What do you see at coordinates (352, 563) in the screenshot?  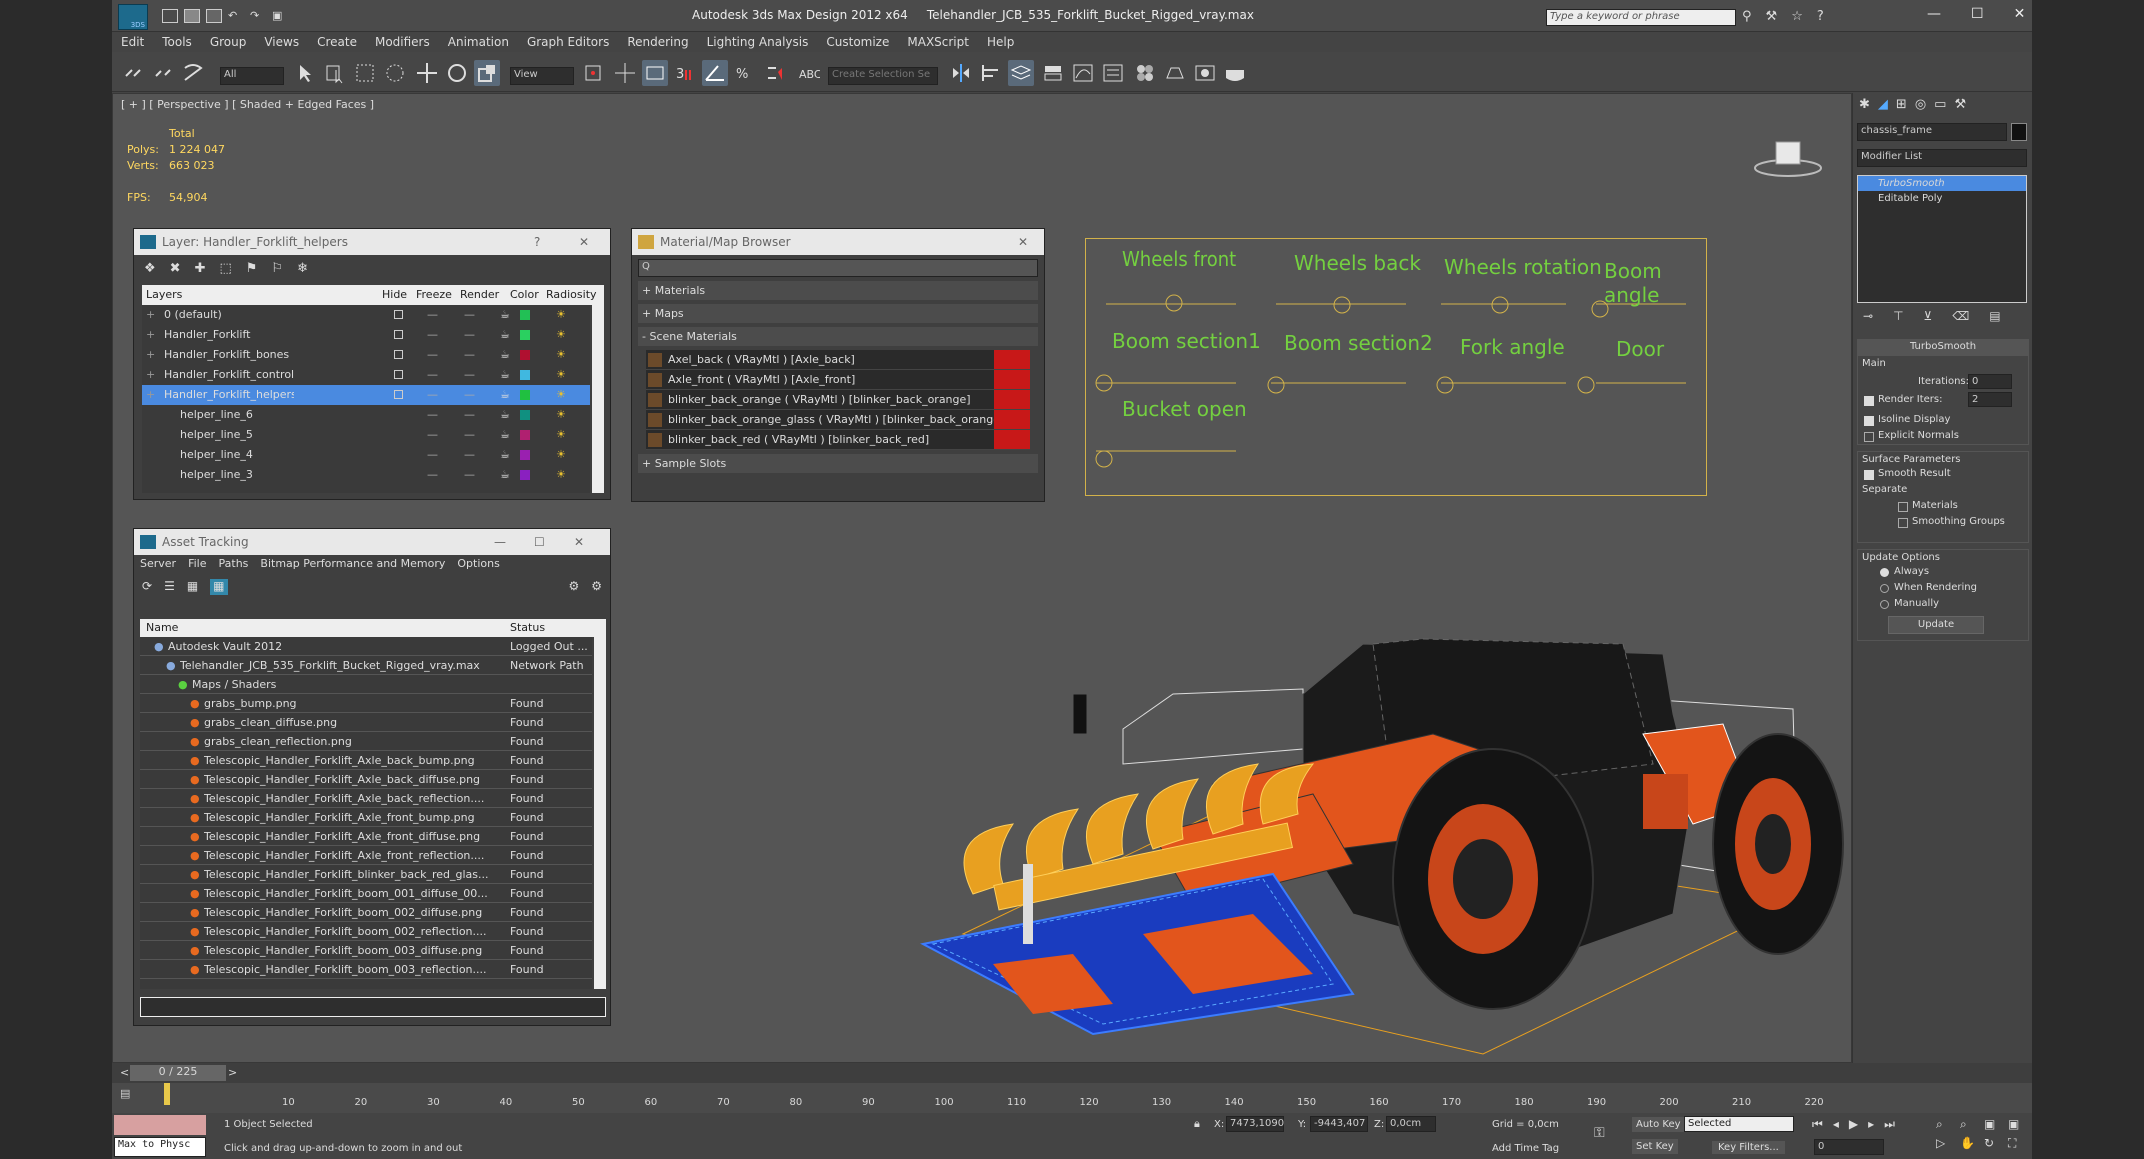 I see `asset-menu-bitmap-performance-and-memory: Bitmap Performance and Memory` at bounding box center [352, 563].